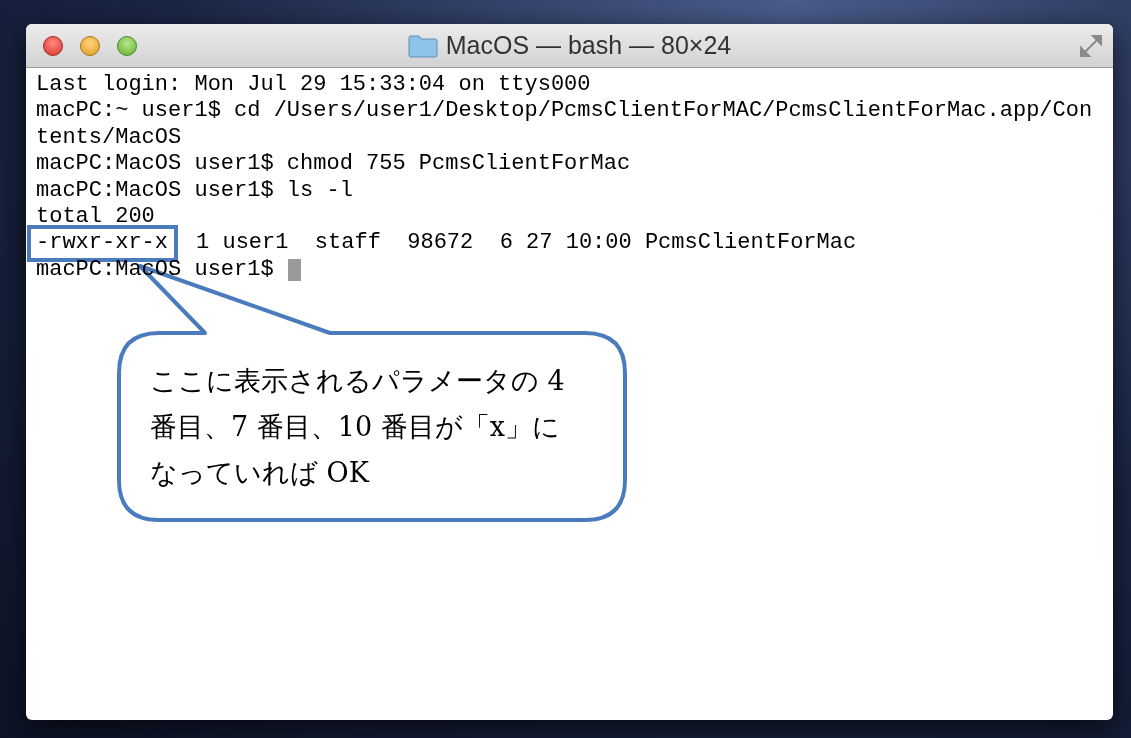 This screenshot has width=1131, height=738. Describe the element at coordinates (53, 45) in the screenshot. I see `close-button` at that location.